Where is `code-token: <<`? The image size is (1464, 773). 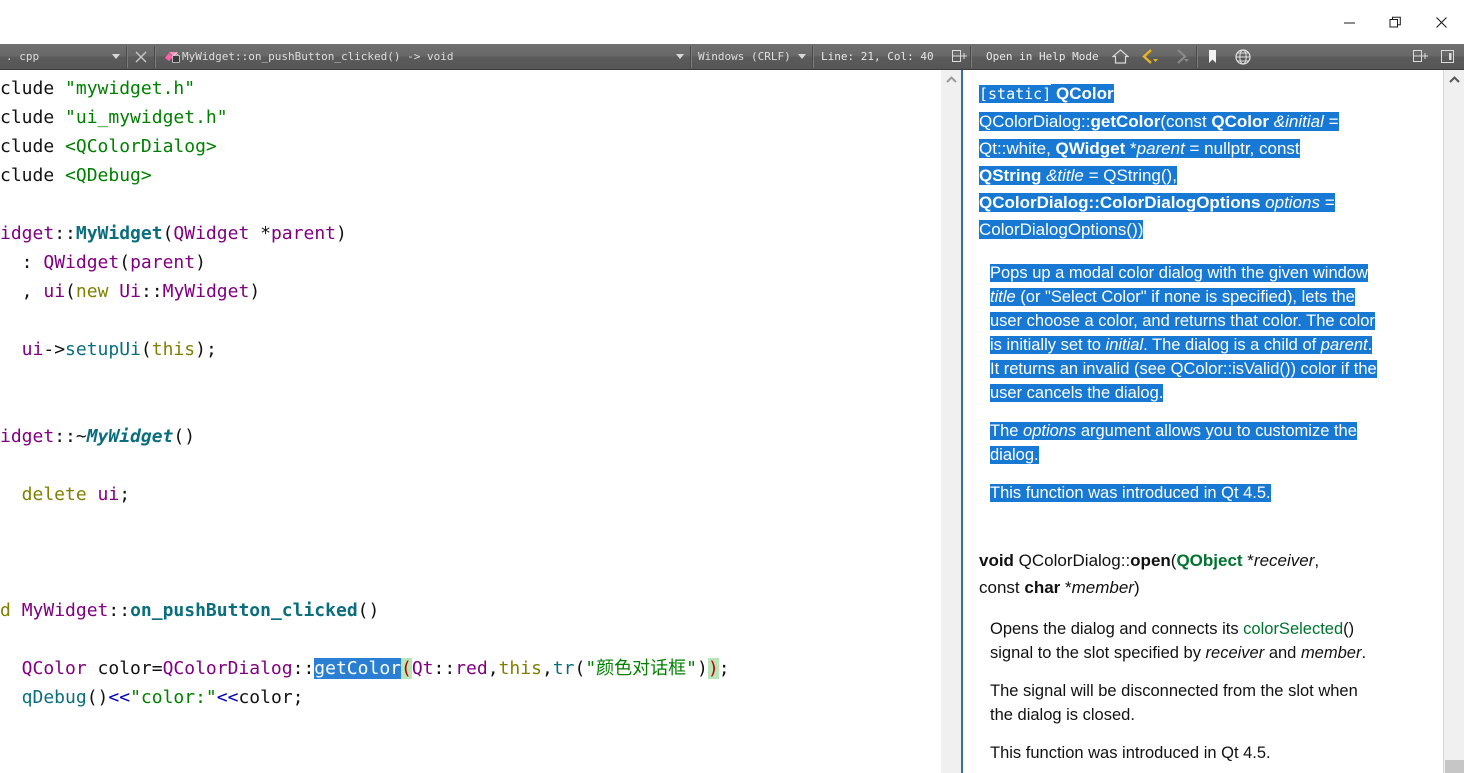 code-token: << is located at coordinates (227, 697).